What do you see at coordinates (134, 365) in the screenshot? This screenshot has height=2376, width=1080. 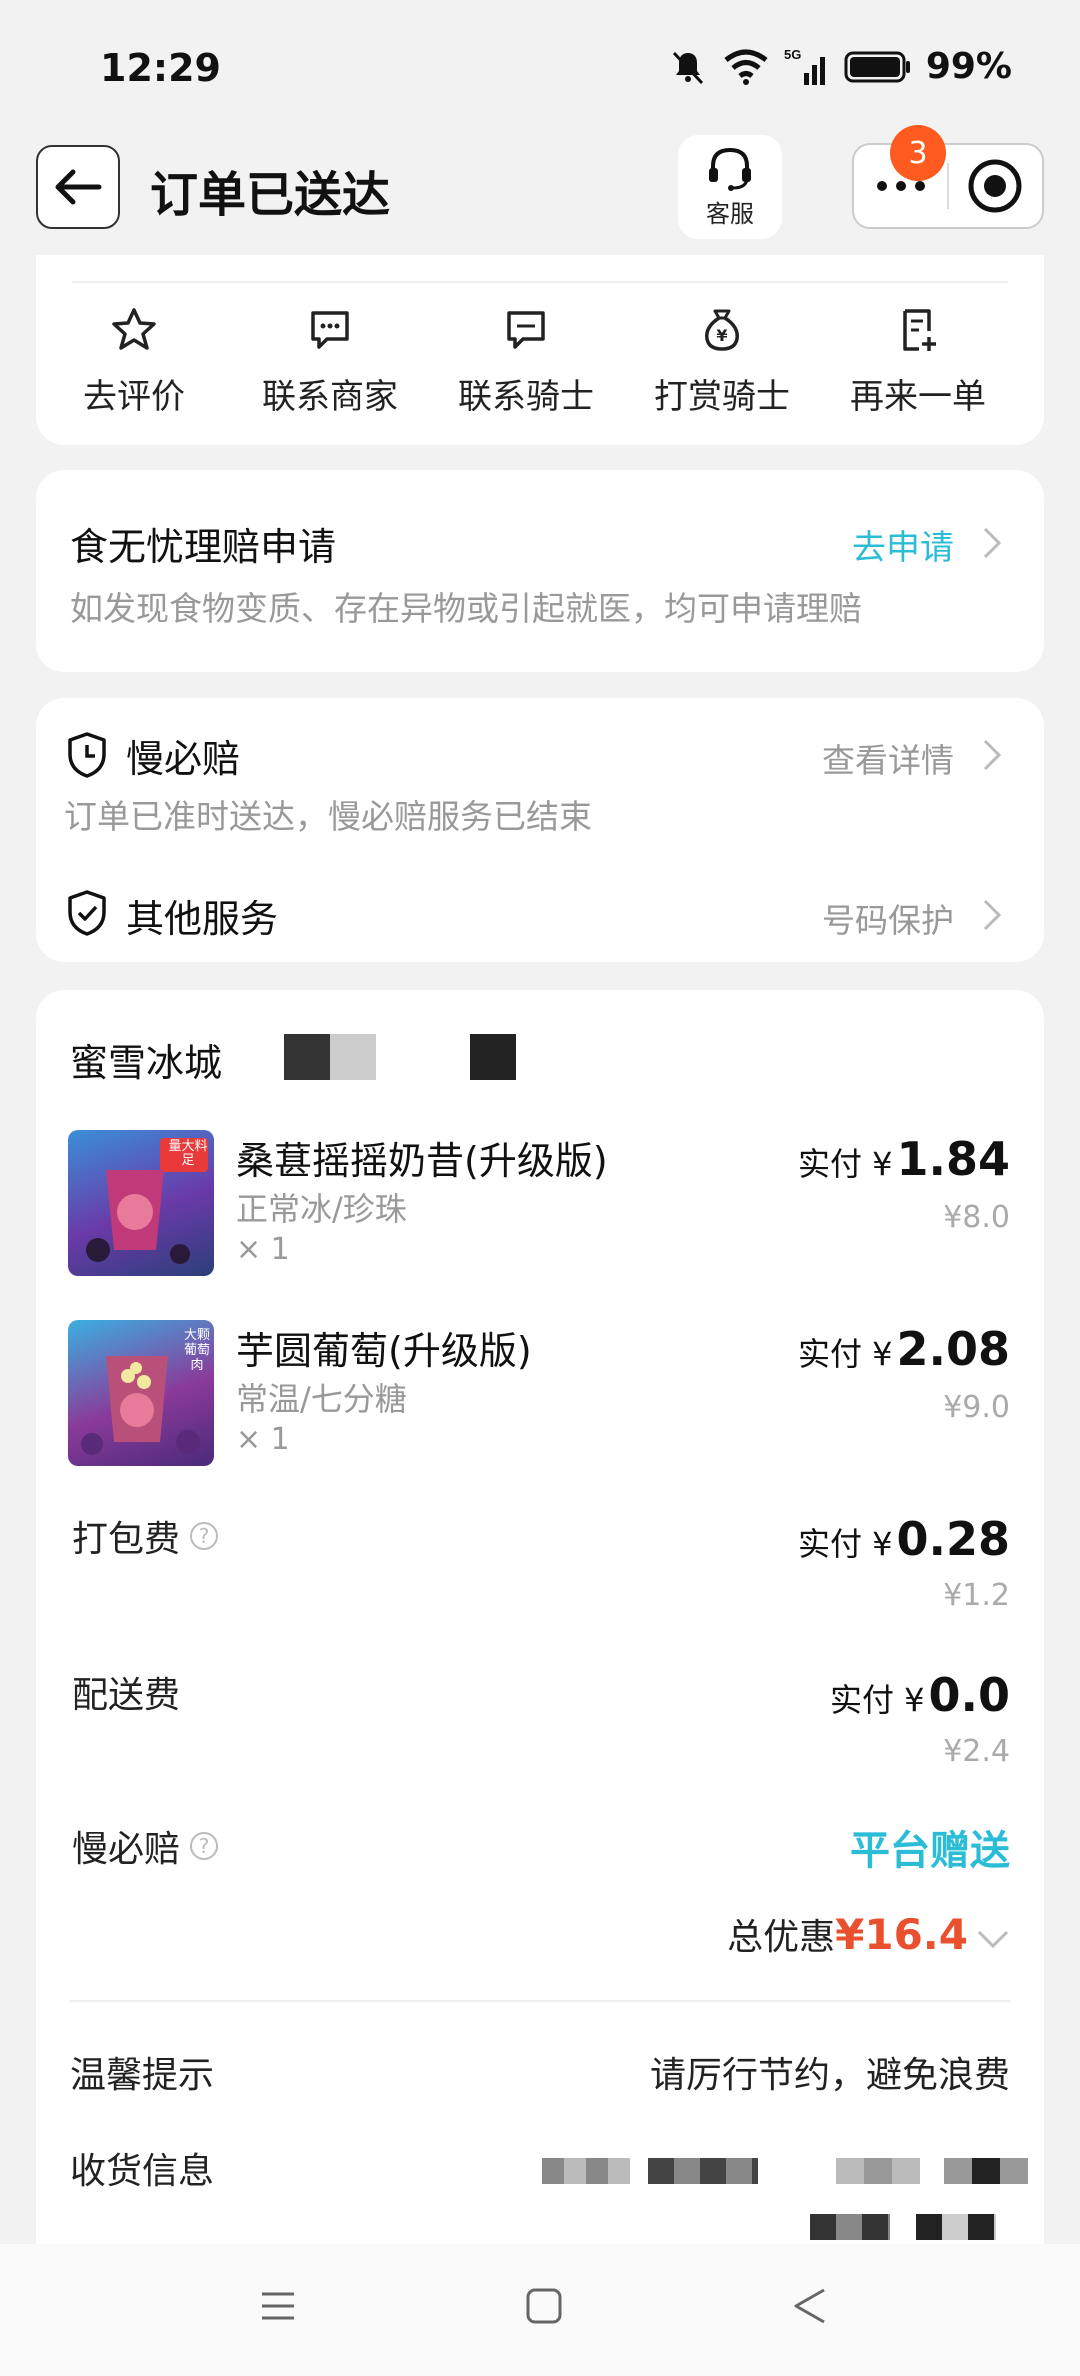 I see `action-rate: 去评价` at bounding box center [134, 365].